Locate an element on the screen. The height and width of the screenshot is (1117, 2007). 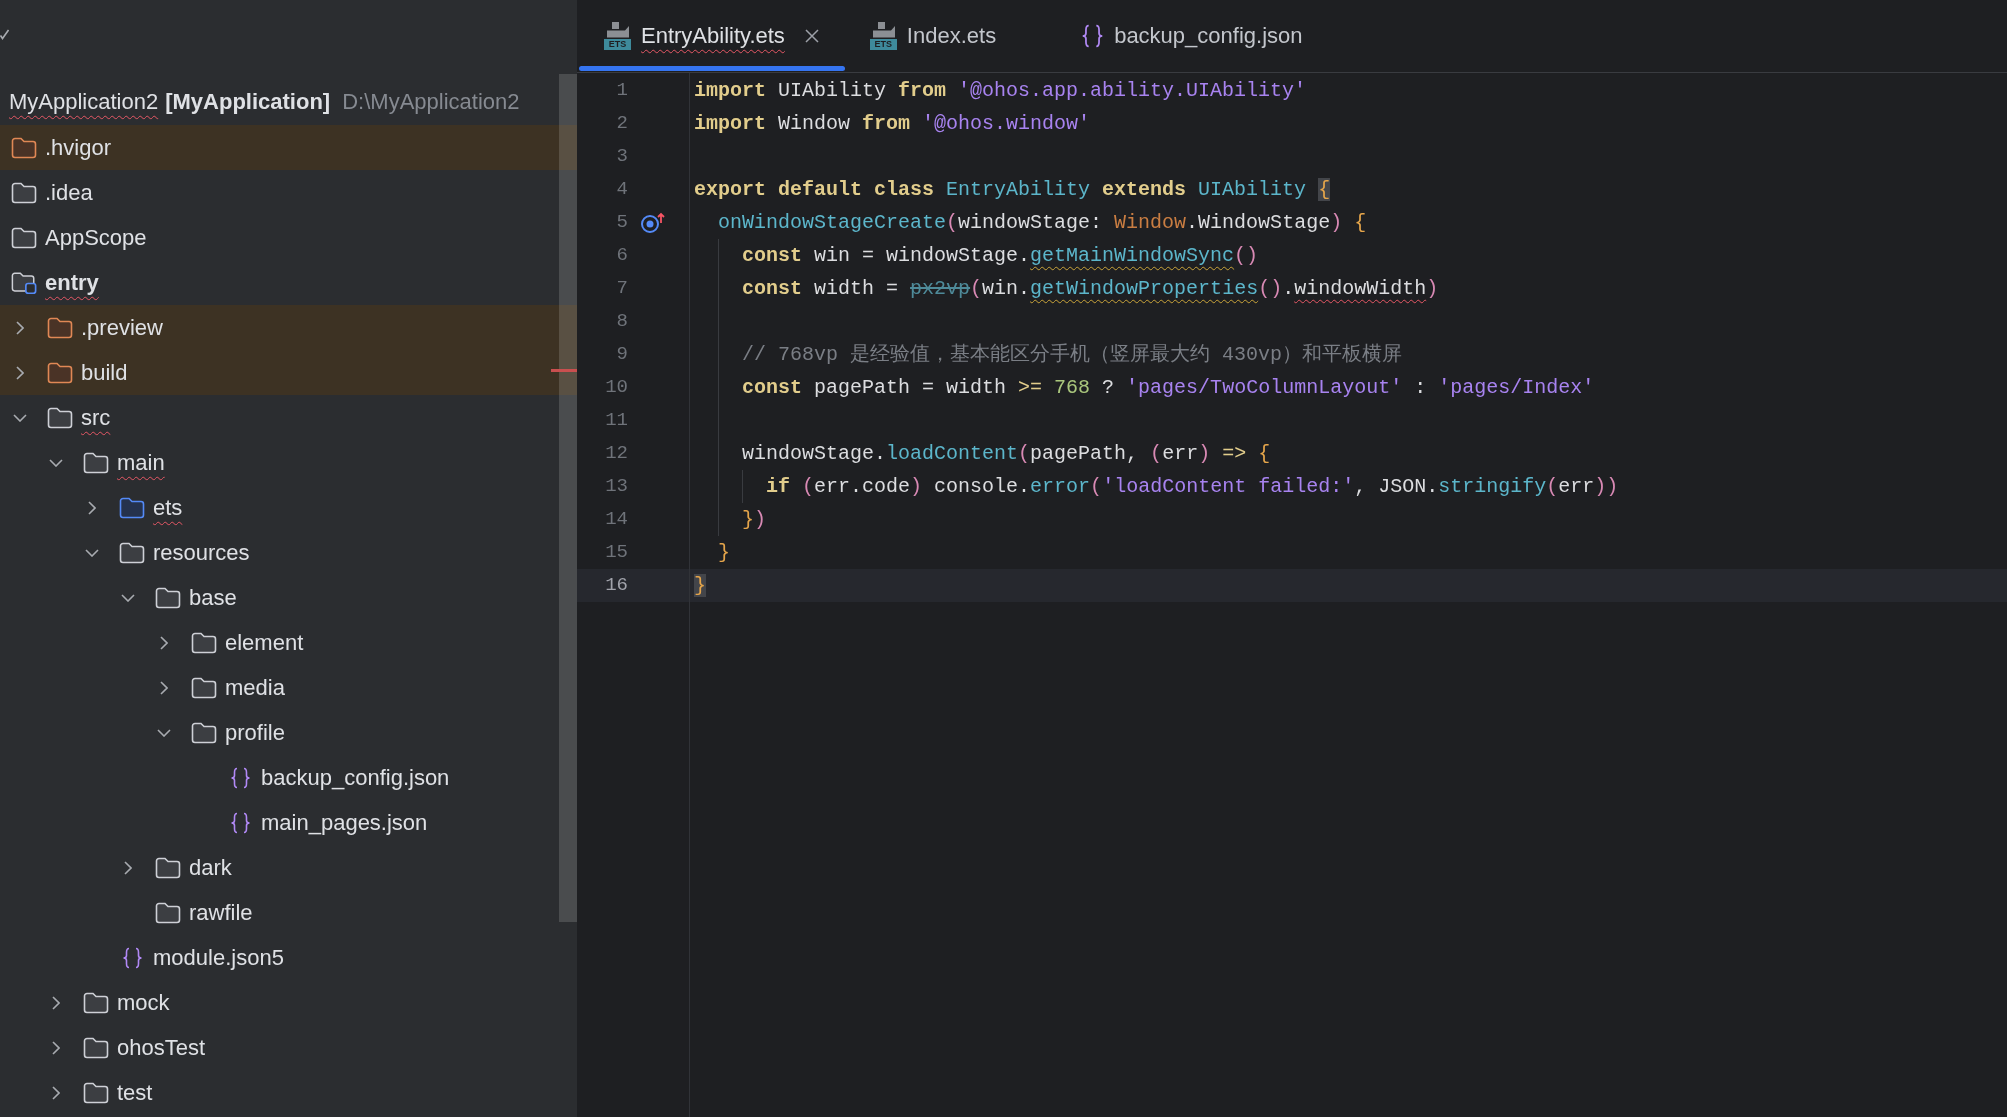
tree-item-label: resources is located at coordinates (201, 552).